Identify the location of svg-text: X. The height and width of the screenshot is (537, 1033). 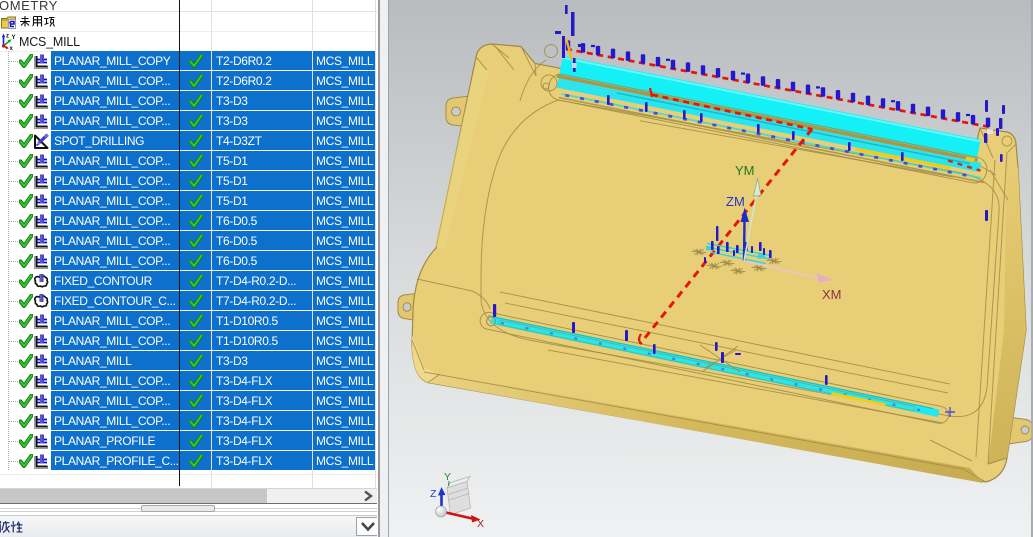
(480, 524).